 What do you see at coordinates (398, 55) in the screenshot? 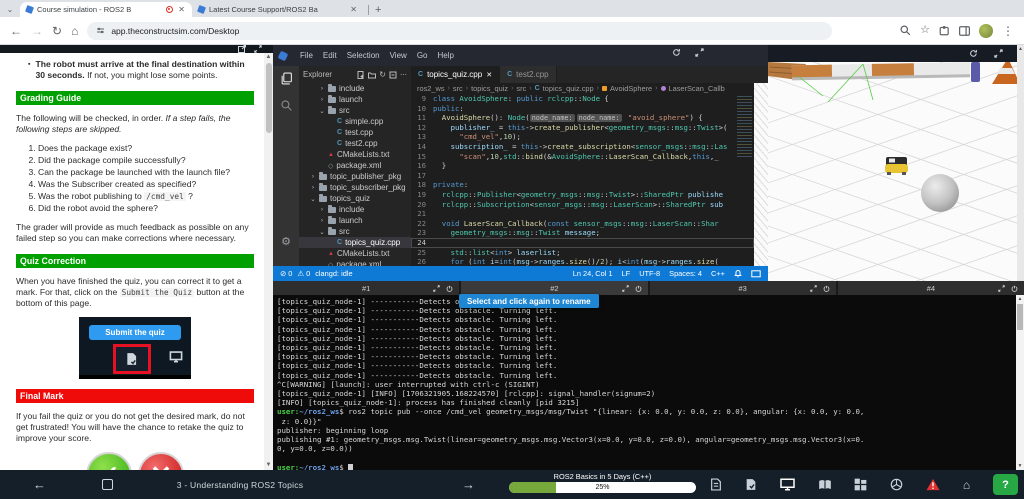
I see `menu-view: View` at bounding box center [398, 55].